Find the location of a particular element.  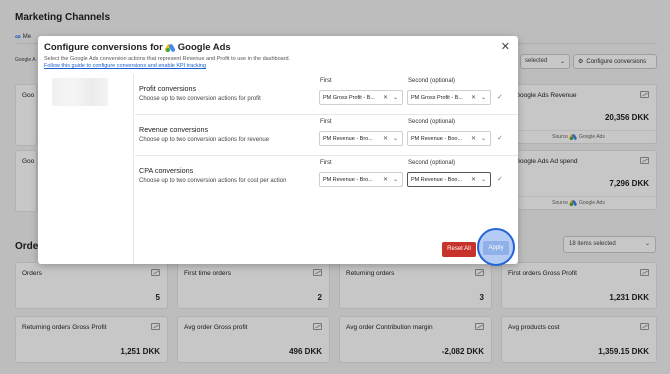

google-ads-icon is located at coordinates (170, 47).